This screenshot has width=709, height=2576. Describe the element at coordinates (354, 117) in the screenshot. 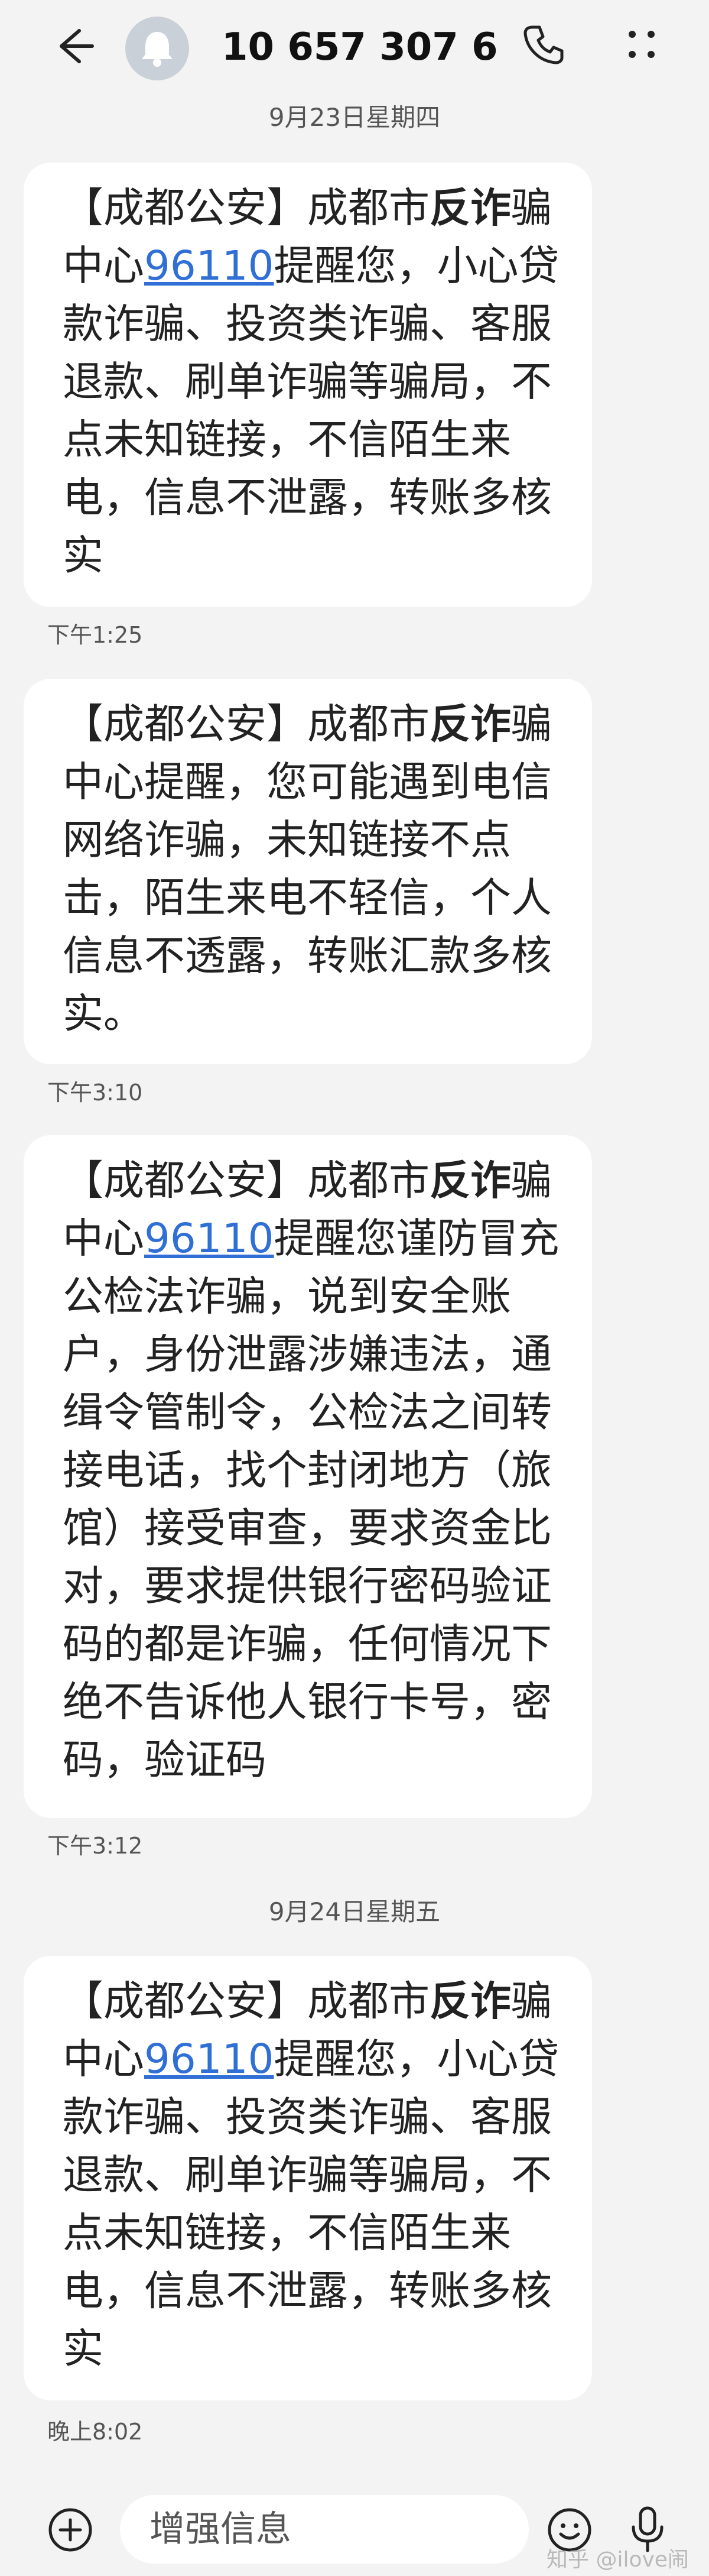

I see `date-separator: 9月23日星期四` at that location.